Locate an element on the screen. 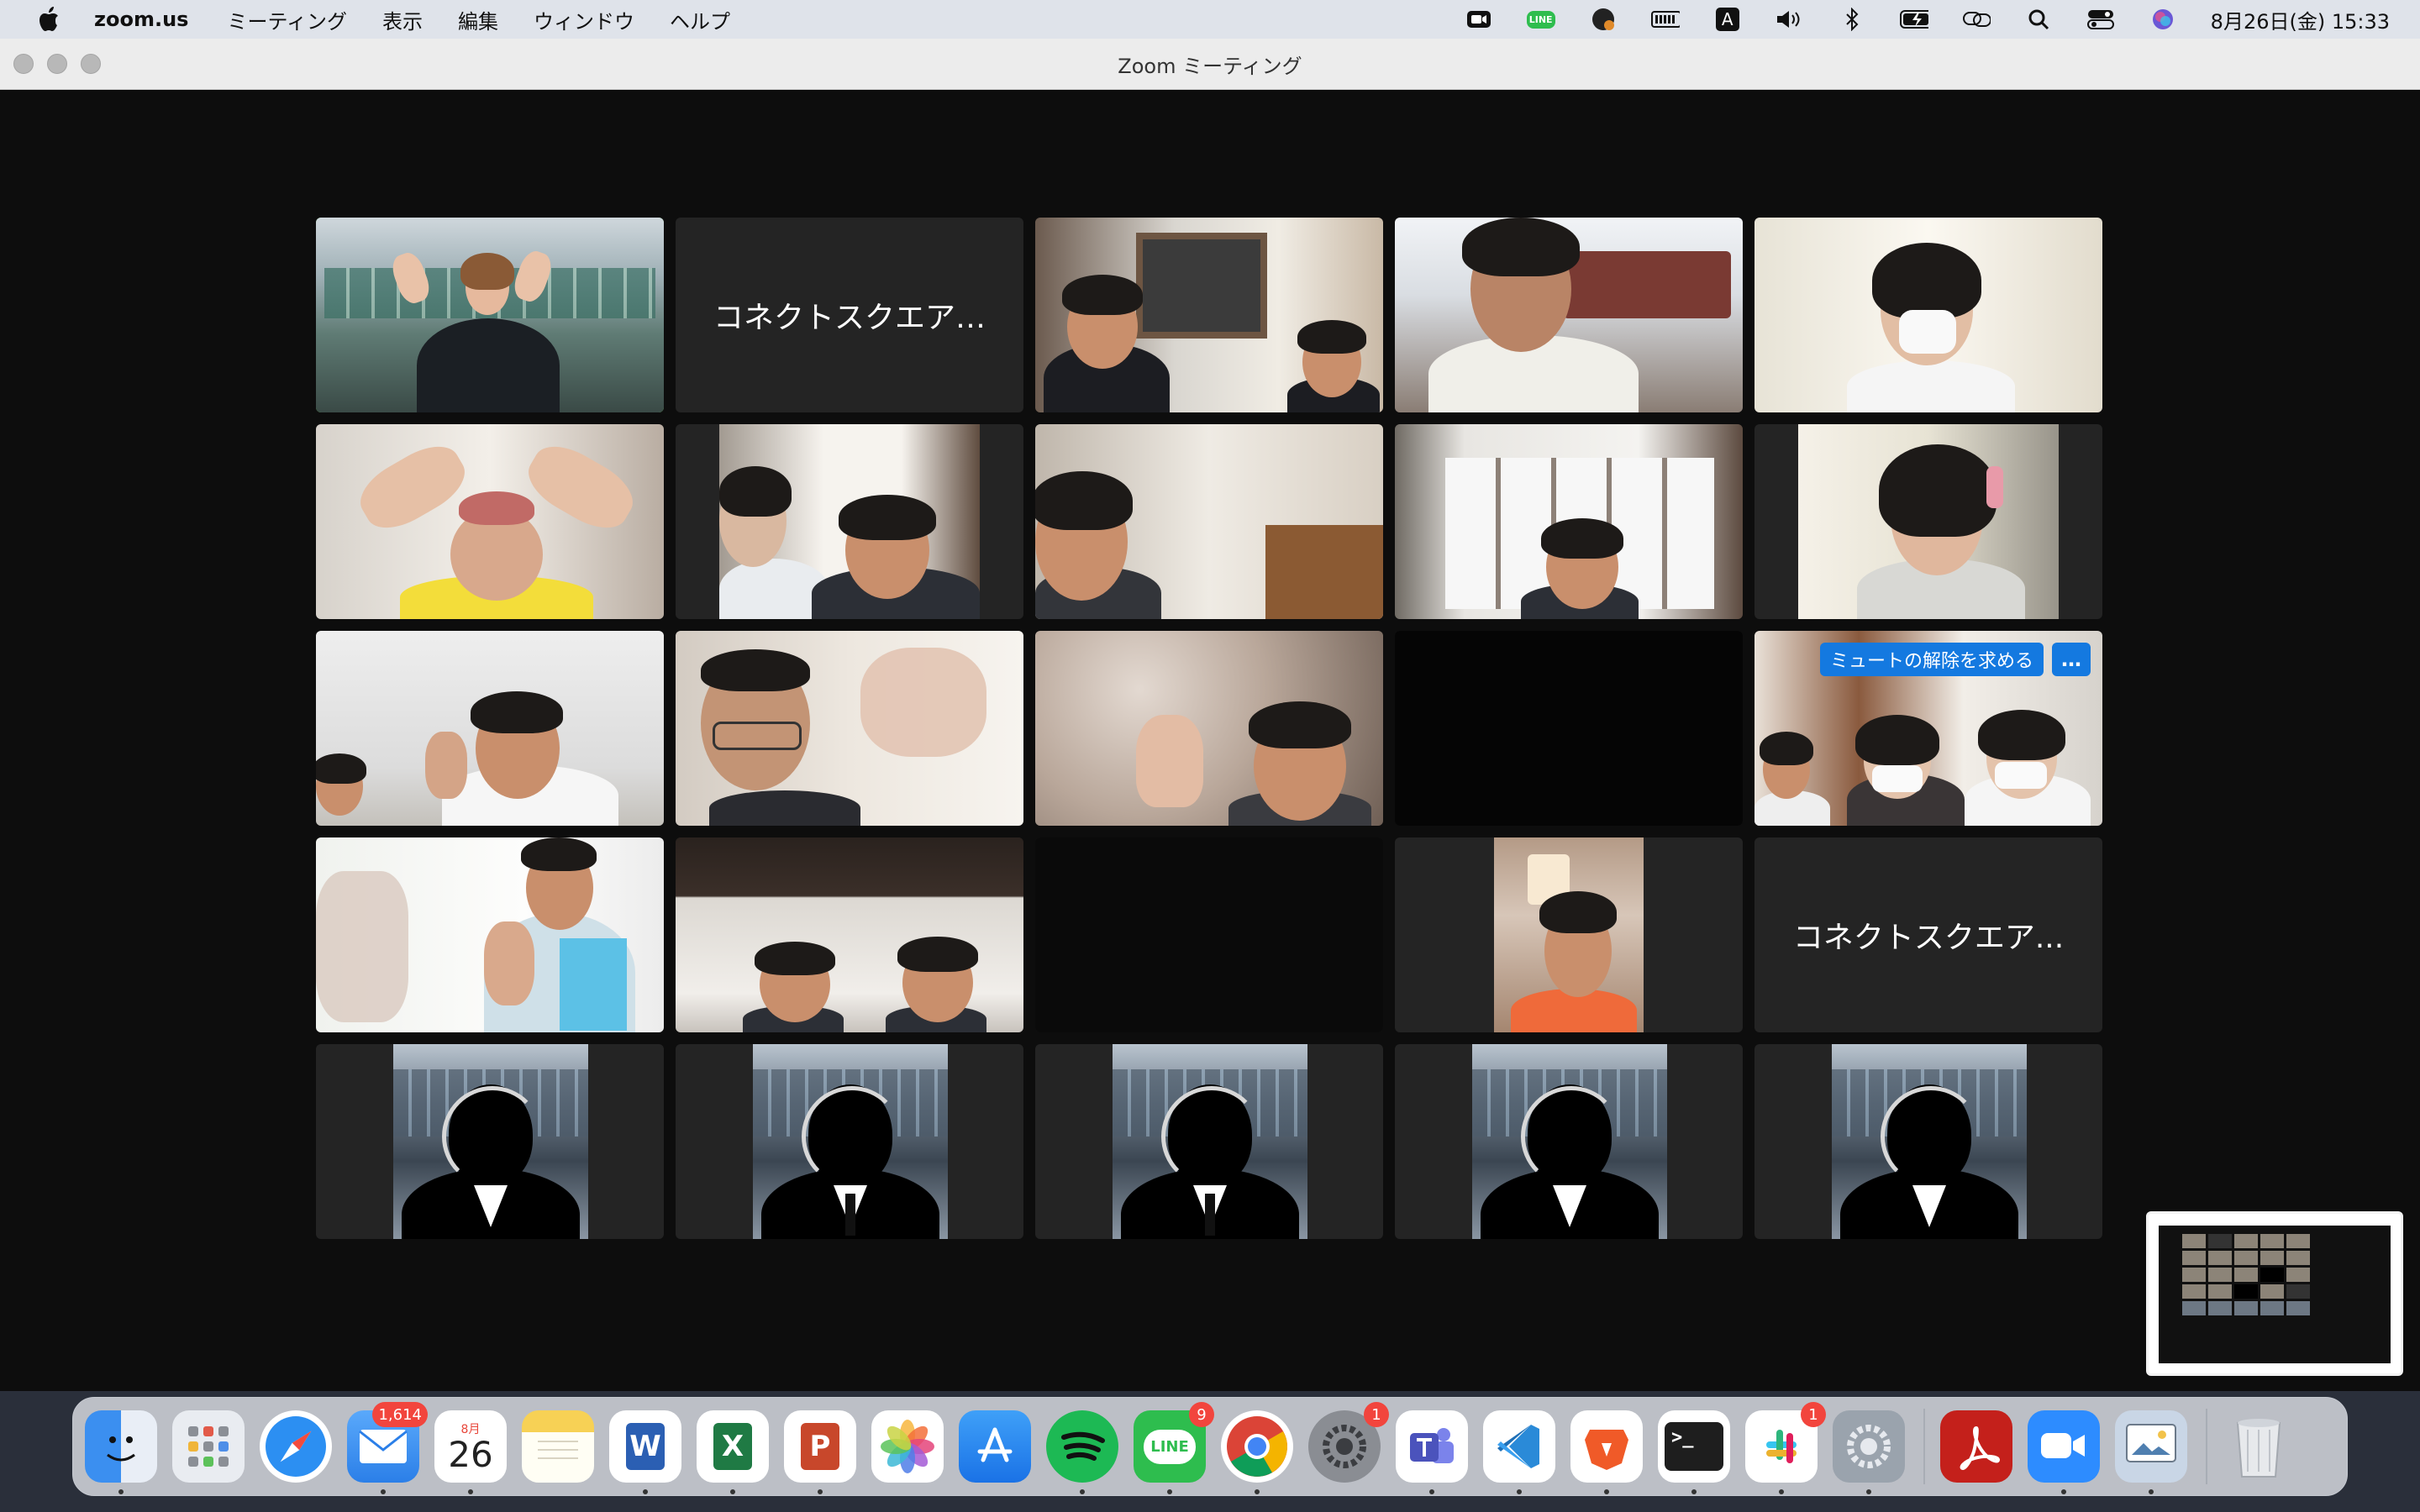  dock-chrome is located at coordinates (1257, 1452).